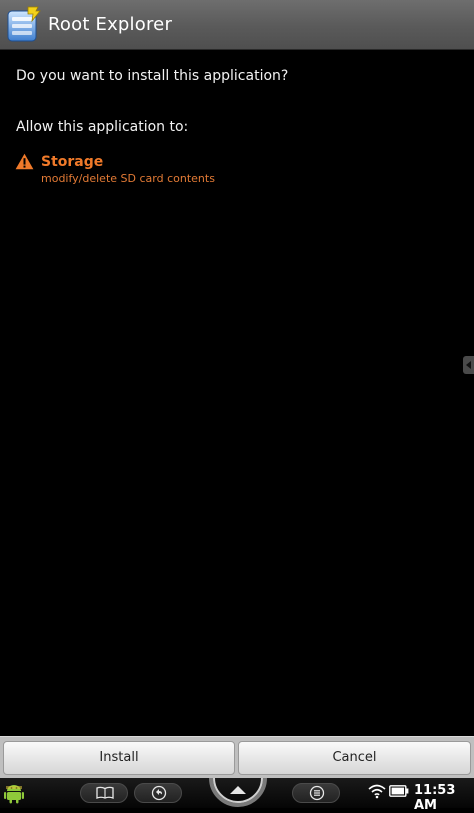 This screenshot has height=813, width=474. Describe the element at coordinates (399, 791) in the screenshot. I see `battery-icon` at that location.